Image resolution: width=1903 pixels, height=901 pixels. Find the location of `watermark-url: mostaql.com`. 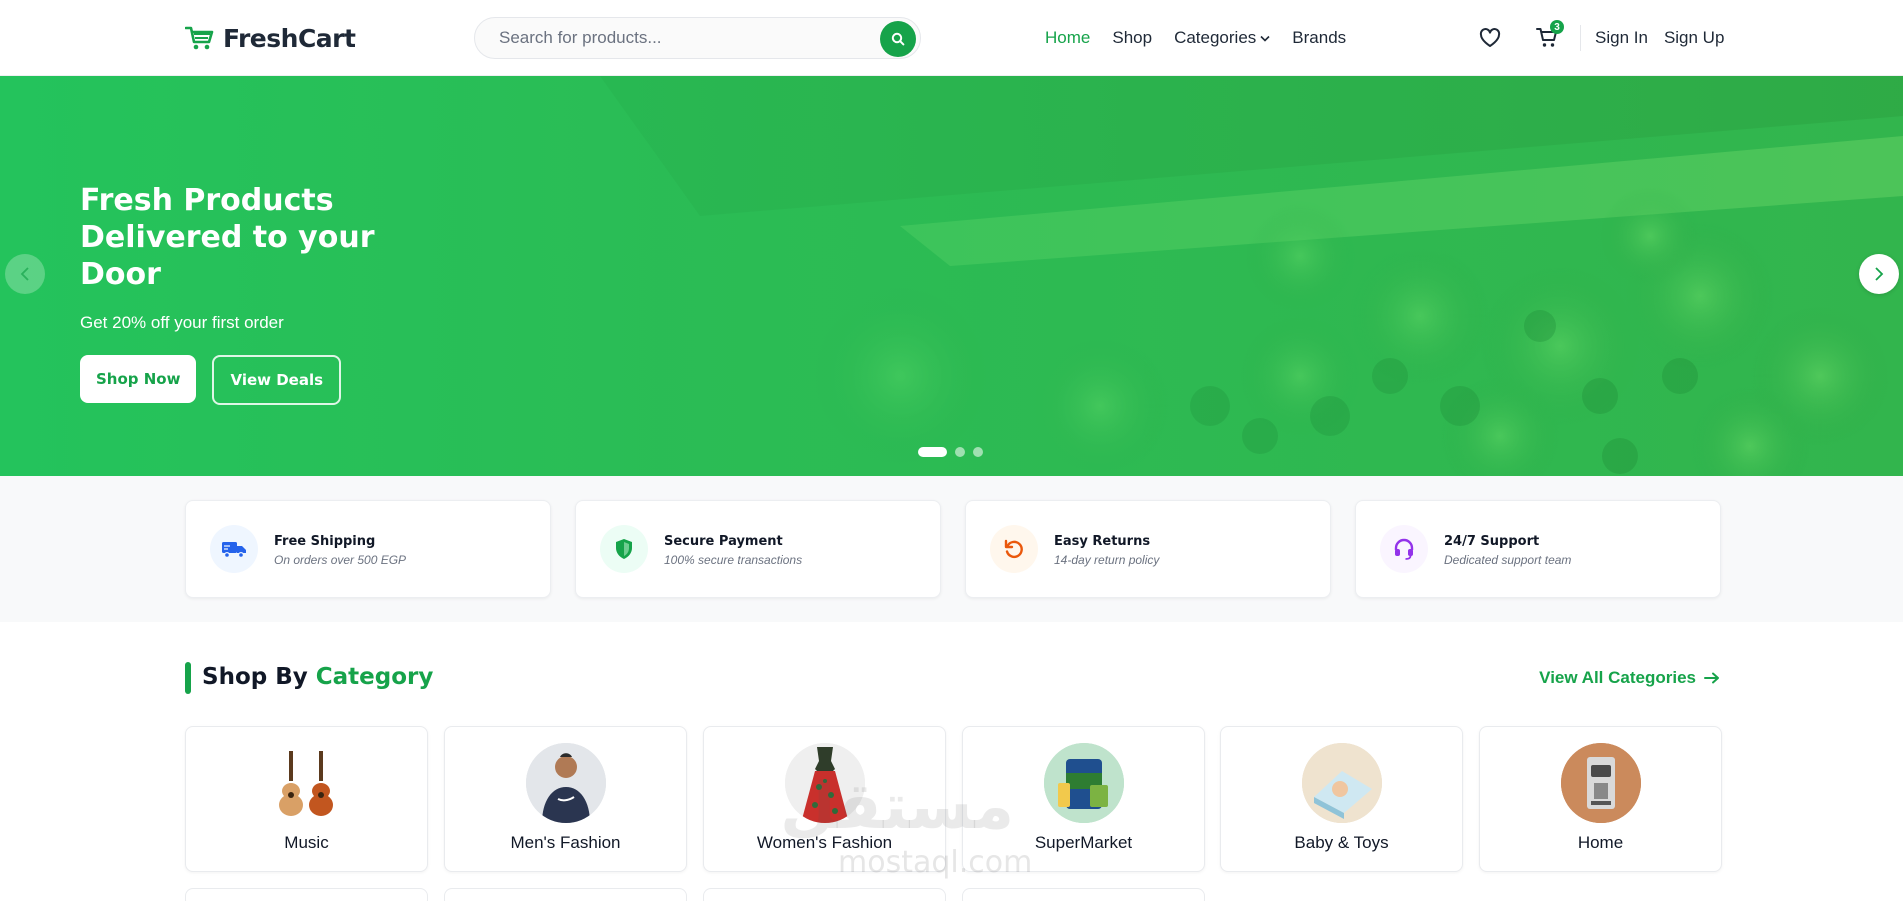

watermark-url: mostaql.com is located at coordinates (935, 862).